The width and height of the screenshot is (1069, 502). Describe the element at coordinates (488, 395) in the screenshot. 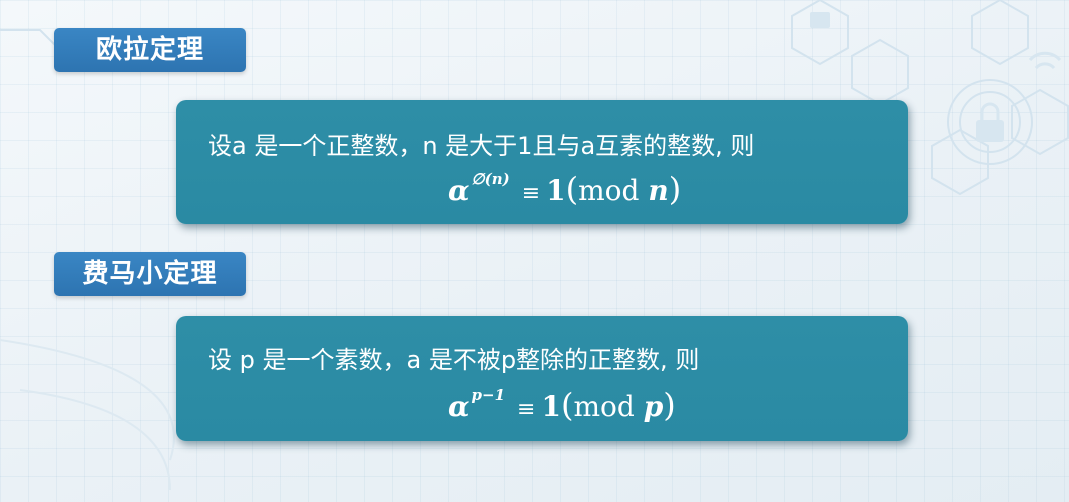

I see `formula-exponent: p−1` at that location.